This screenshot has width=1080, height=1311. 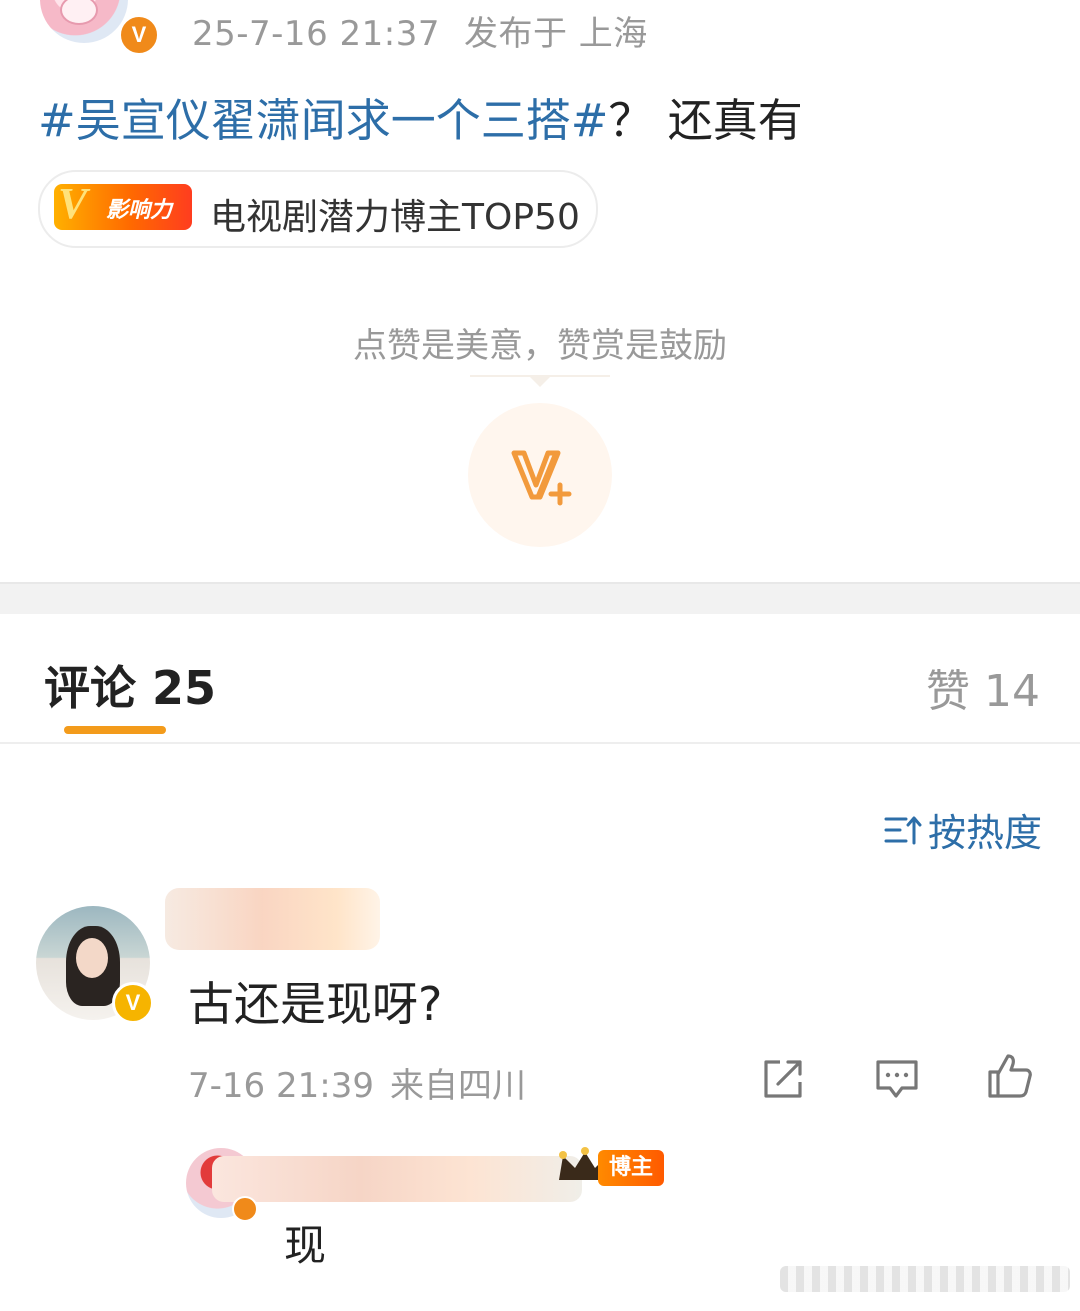 What do you see at coordinates (631, 1168) in the screenshot?
I see `host-badge: 博主` at bounding box center [631, 1168].